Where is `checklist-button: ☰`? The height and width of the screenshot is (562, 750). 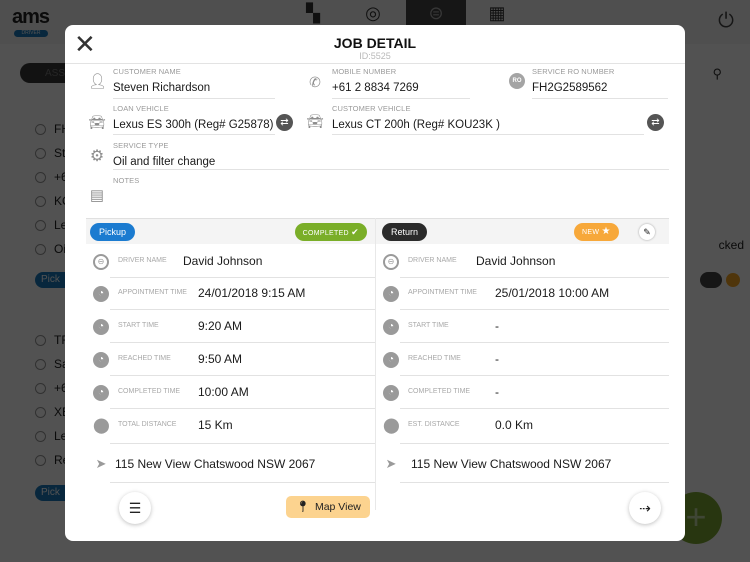
checklist-button: ☰ is located at coordinates (135, 508).